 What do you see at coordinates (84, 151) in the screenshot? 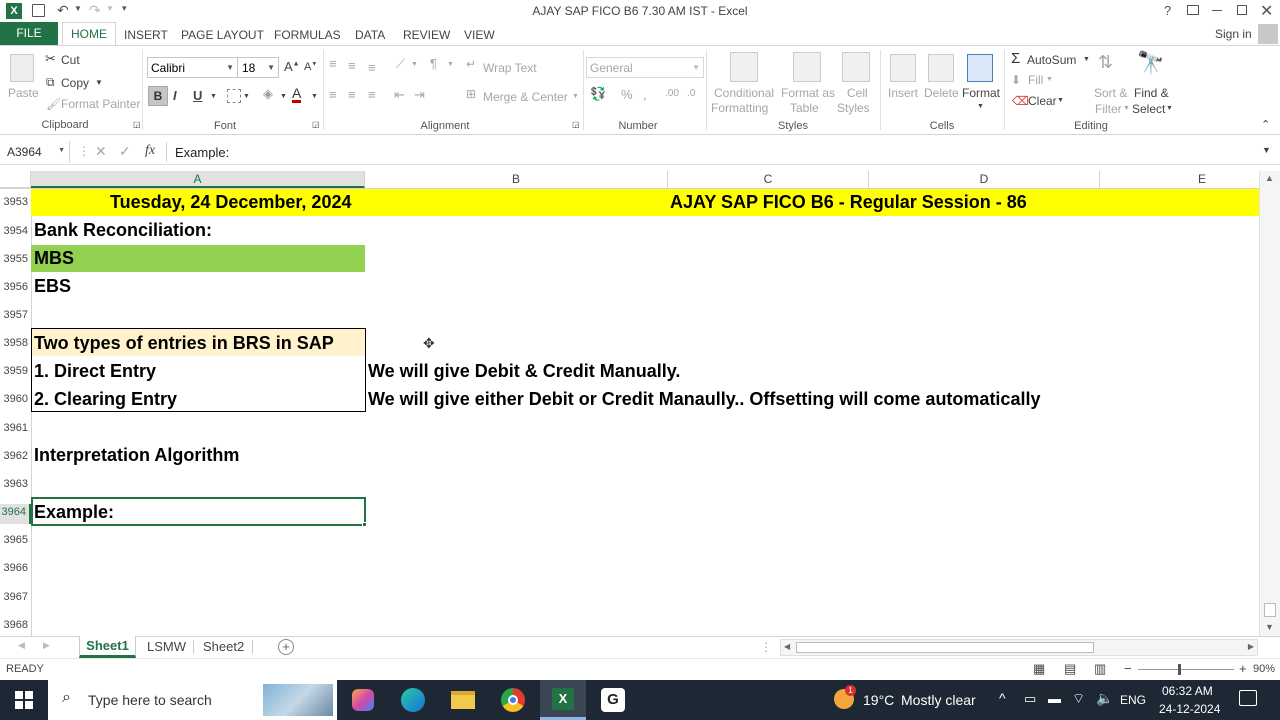
I see `formula-bar-more-icon: ⋮` at bounding box center [84, 151].